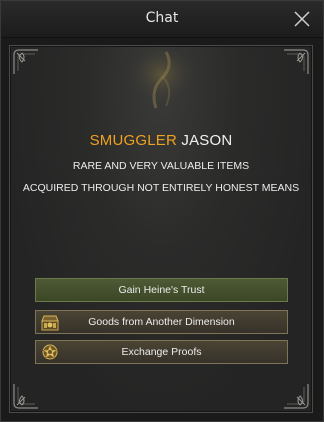 This screenshot has height=422, width=324. I want to click on window-title: Chat, so click(162, 18).